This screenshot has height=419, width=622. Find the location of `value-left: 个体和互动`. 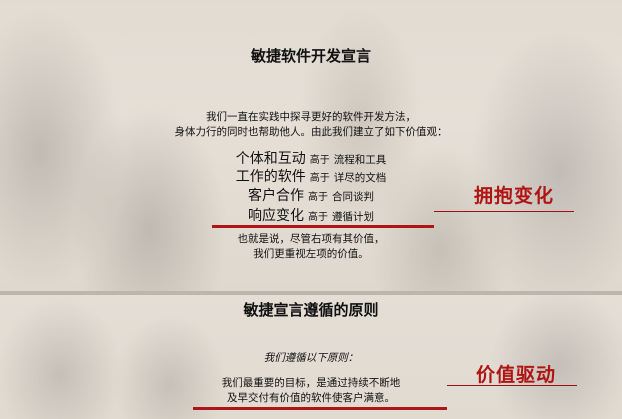

value-left: 个体和互动 is located at coordinates (270, 159).